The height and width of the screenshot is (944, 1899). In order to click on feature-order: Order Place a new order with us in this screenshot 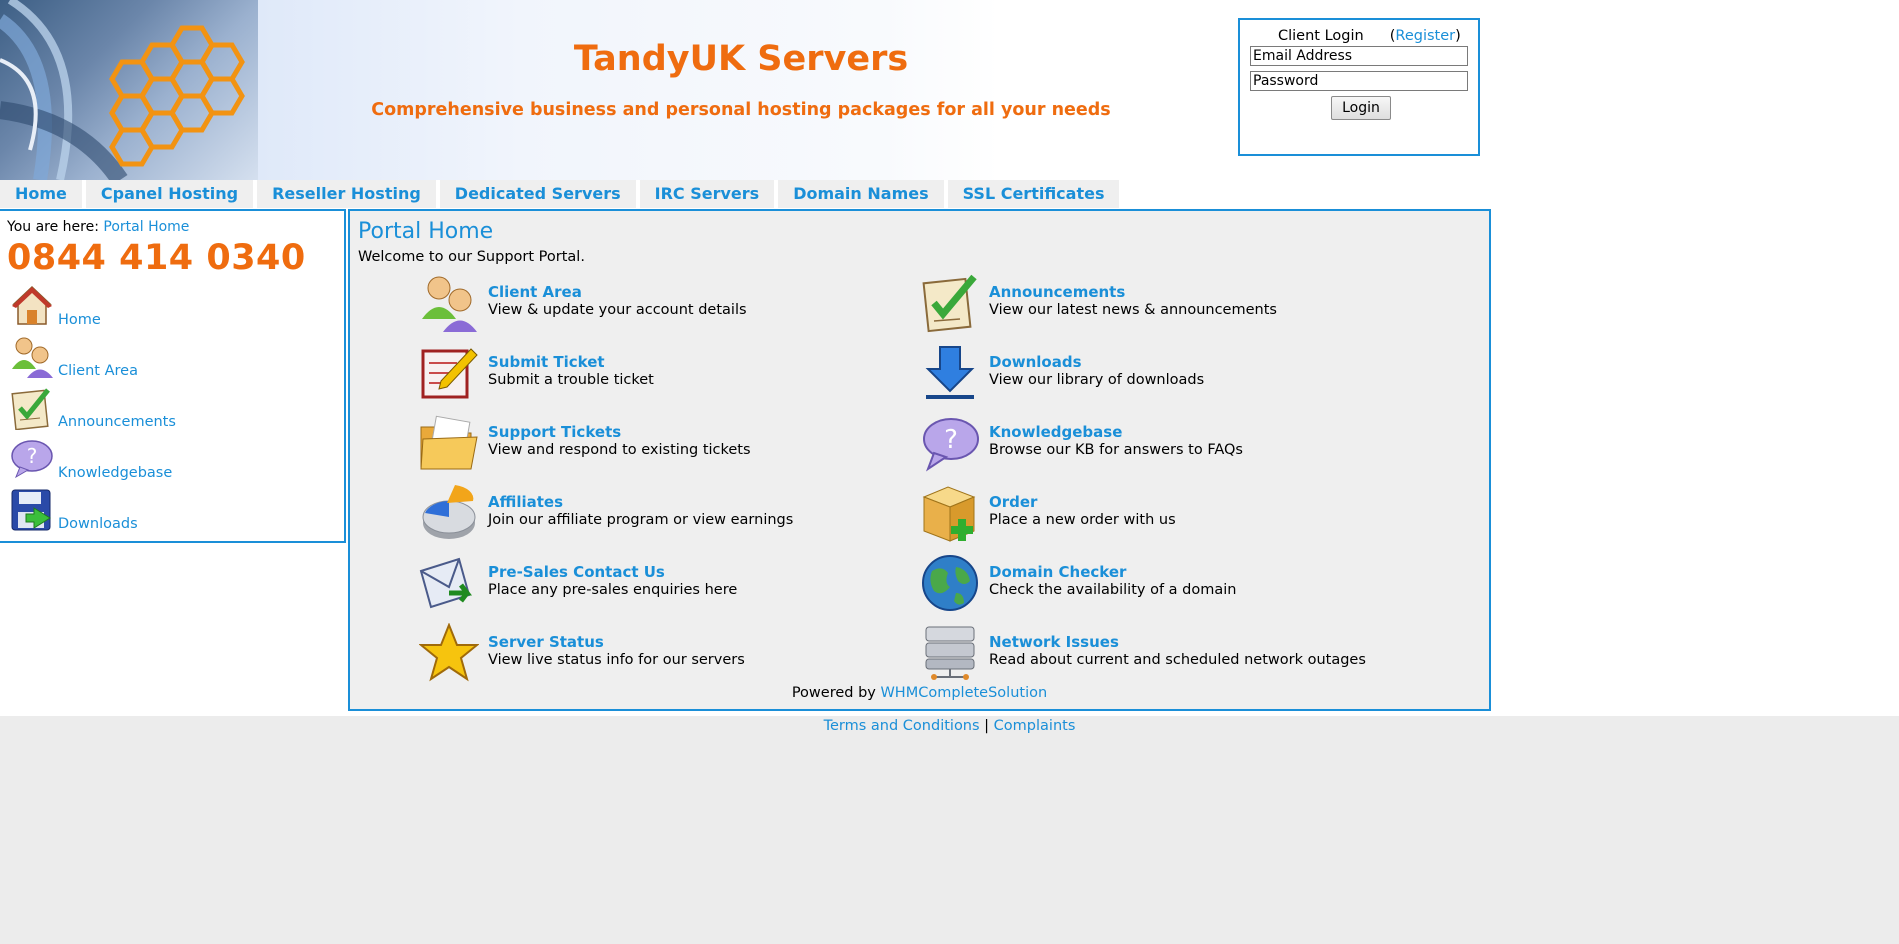, I will do `click(1145, 515)`.